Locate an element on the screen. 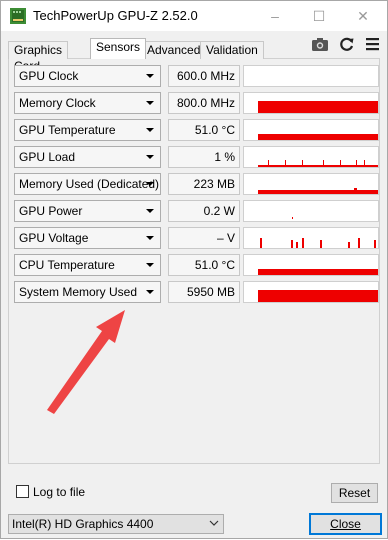 This screenshot has height=540, width=388. annotation-arrow-icon is located at coordinates (86, 362).